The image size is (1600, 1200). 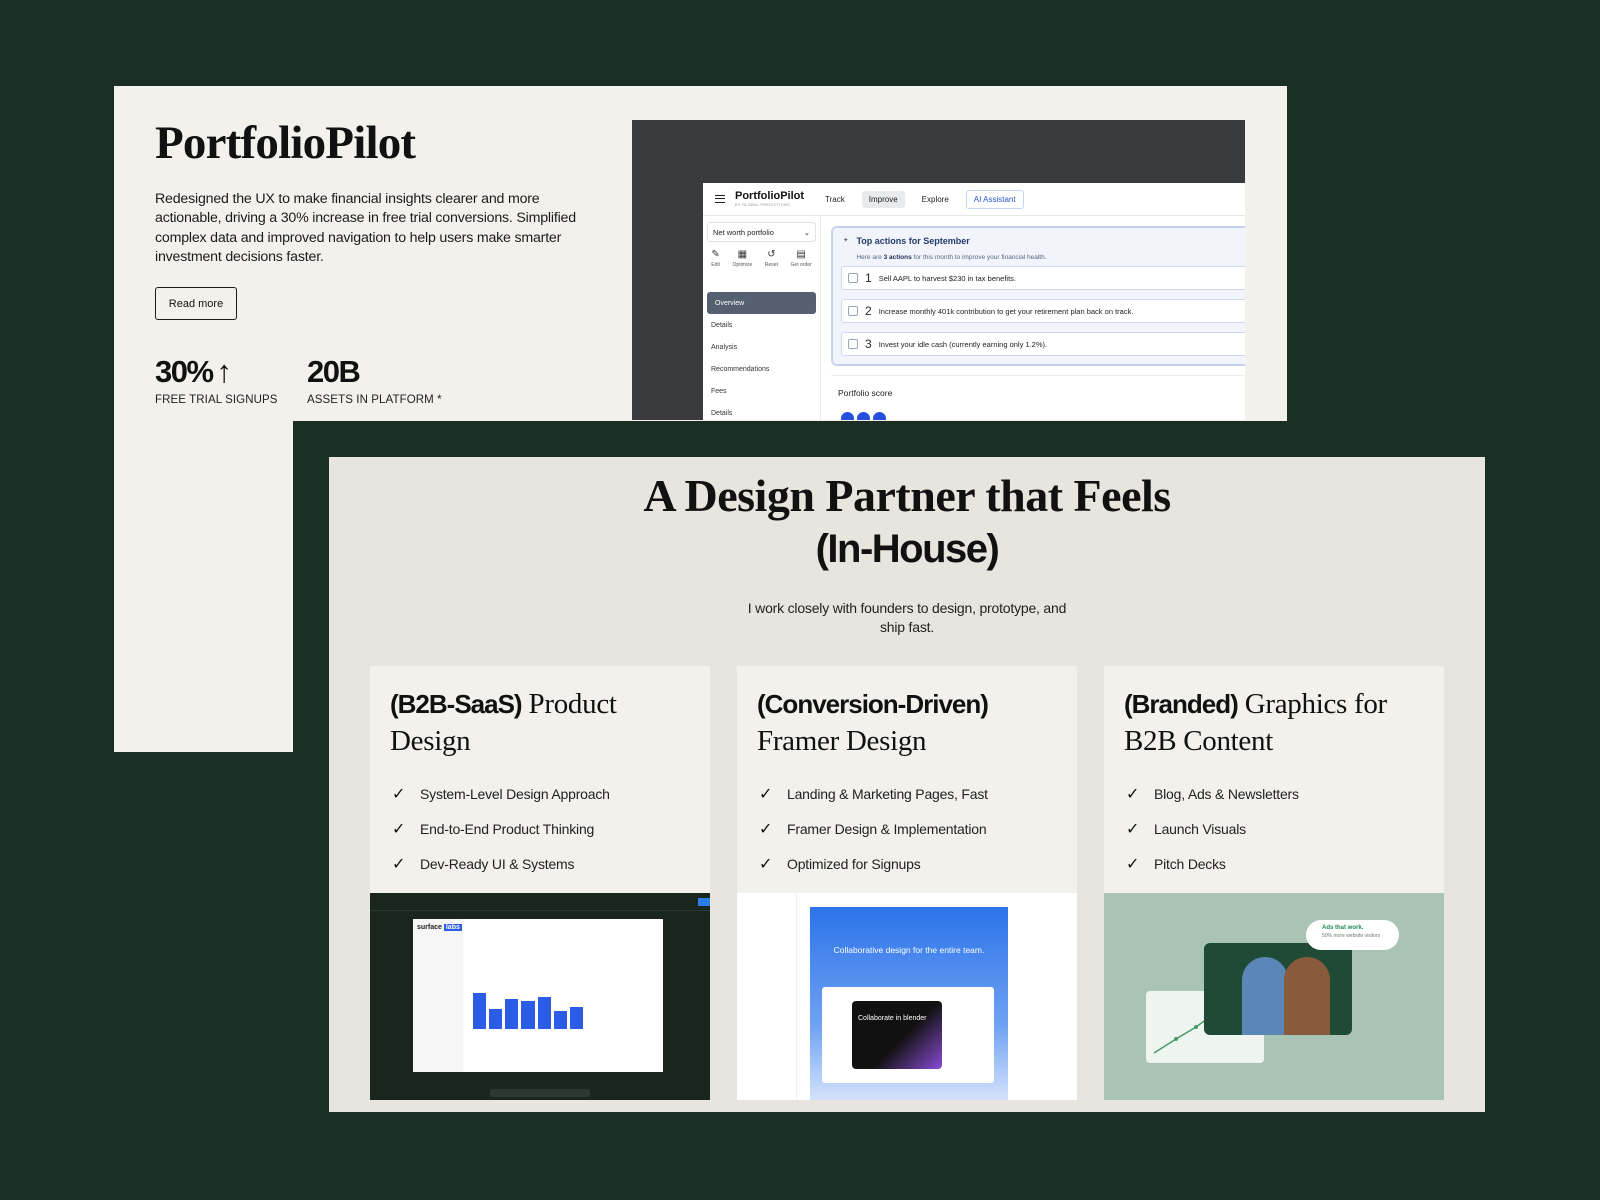 I want to click on nav-explore: Explore, so click(x=935, y=199).